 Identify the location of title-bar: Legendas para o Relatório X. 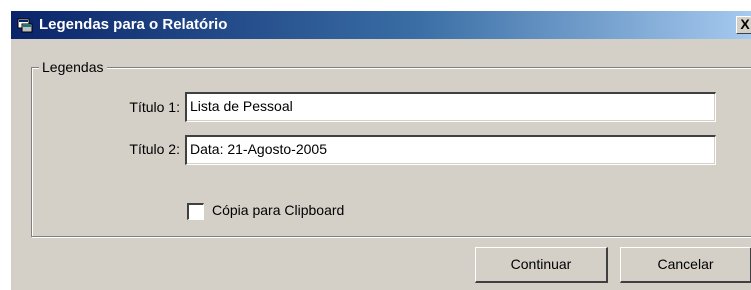
(381, 25).